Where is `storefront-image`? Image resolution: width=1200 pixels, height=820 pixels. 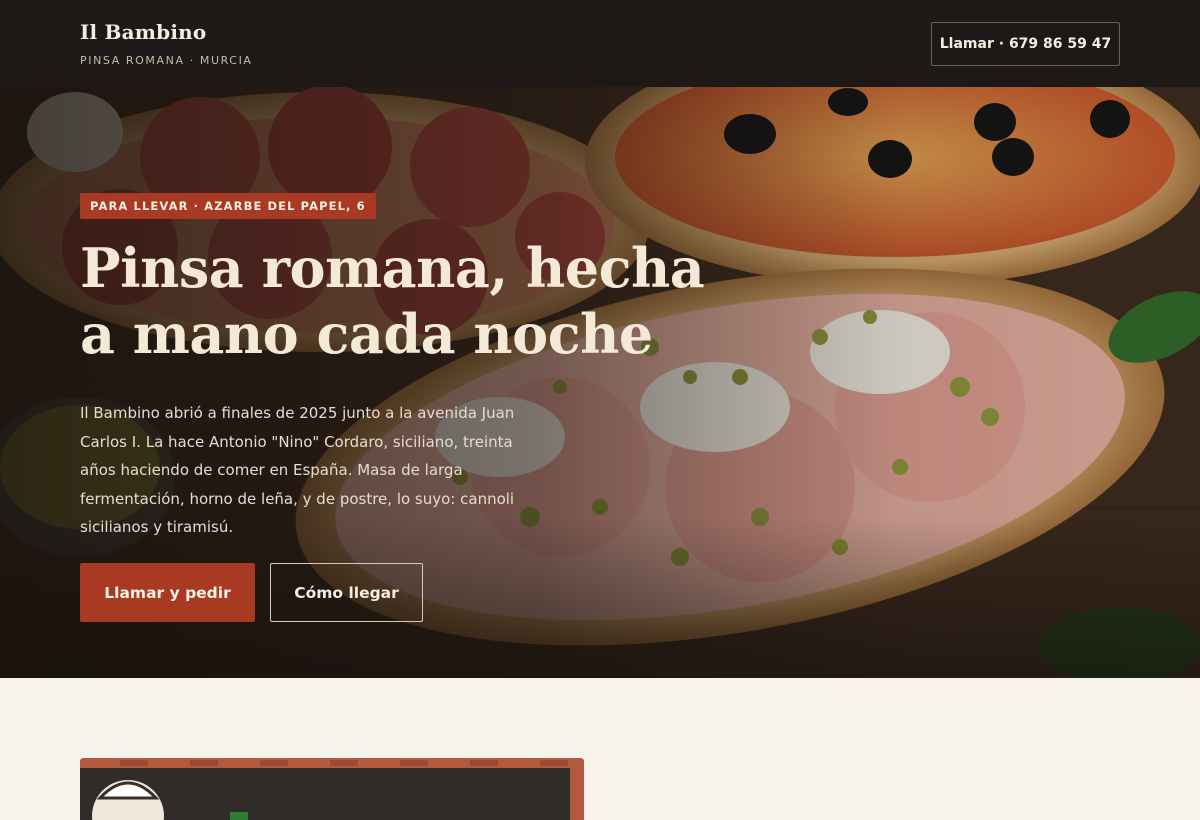
storefront-image is located at coordinates (332, 789).